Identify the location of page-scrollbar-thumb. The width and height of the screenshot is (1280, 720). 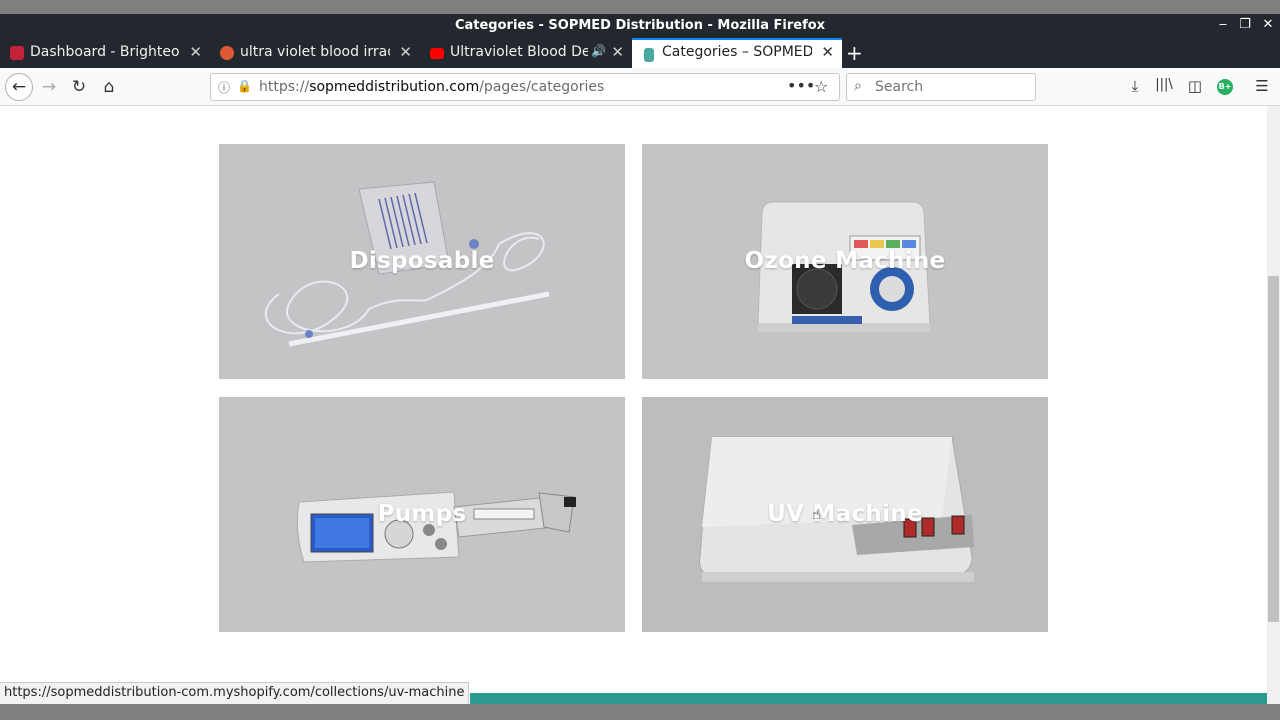
(1273, 449).